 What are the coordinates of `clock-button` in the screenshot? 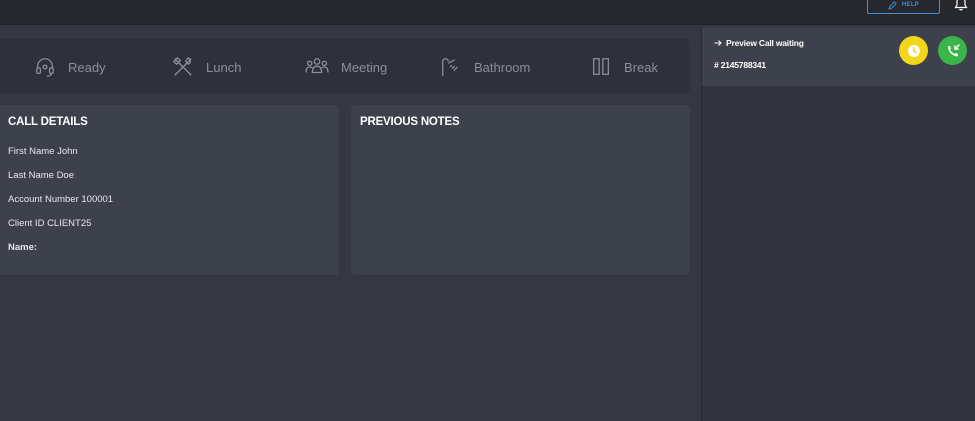 It's located at (913, 50).